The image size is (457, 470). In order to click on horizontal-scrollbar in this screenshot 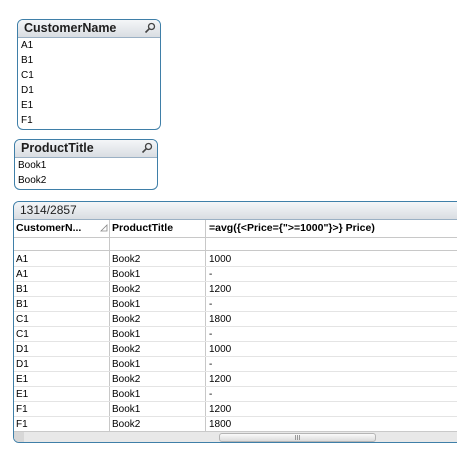, I will do `click(235, 436)`.